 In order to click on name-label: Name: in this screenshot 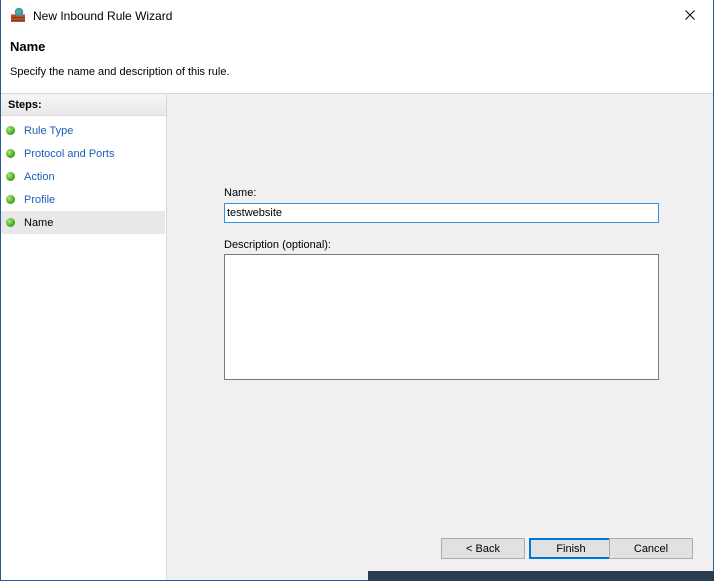, I will do `click(240, 193)`.